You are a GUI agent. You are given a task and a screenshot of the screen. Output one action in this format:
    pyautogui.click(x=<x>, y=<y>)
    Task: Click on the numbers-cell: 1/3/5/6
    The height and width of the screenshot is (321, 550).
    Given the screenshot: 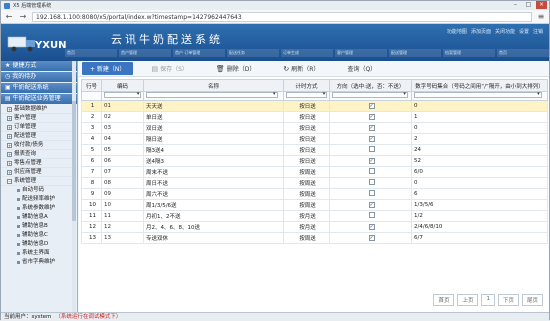 What is the action you would take?
    pyautogui.click(x=479, y=205)
    